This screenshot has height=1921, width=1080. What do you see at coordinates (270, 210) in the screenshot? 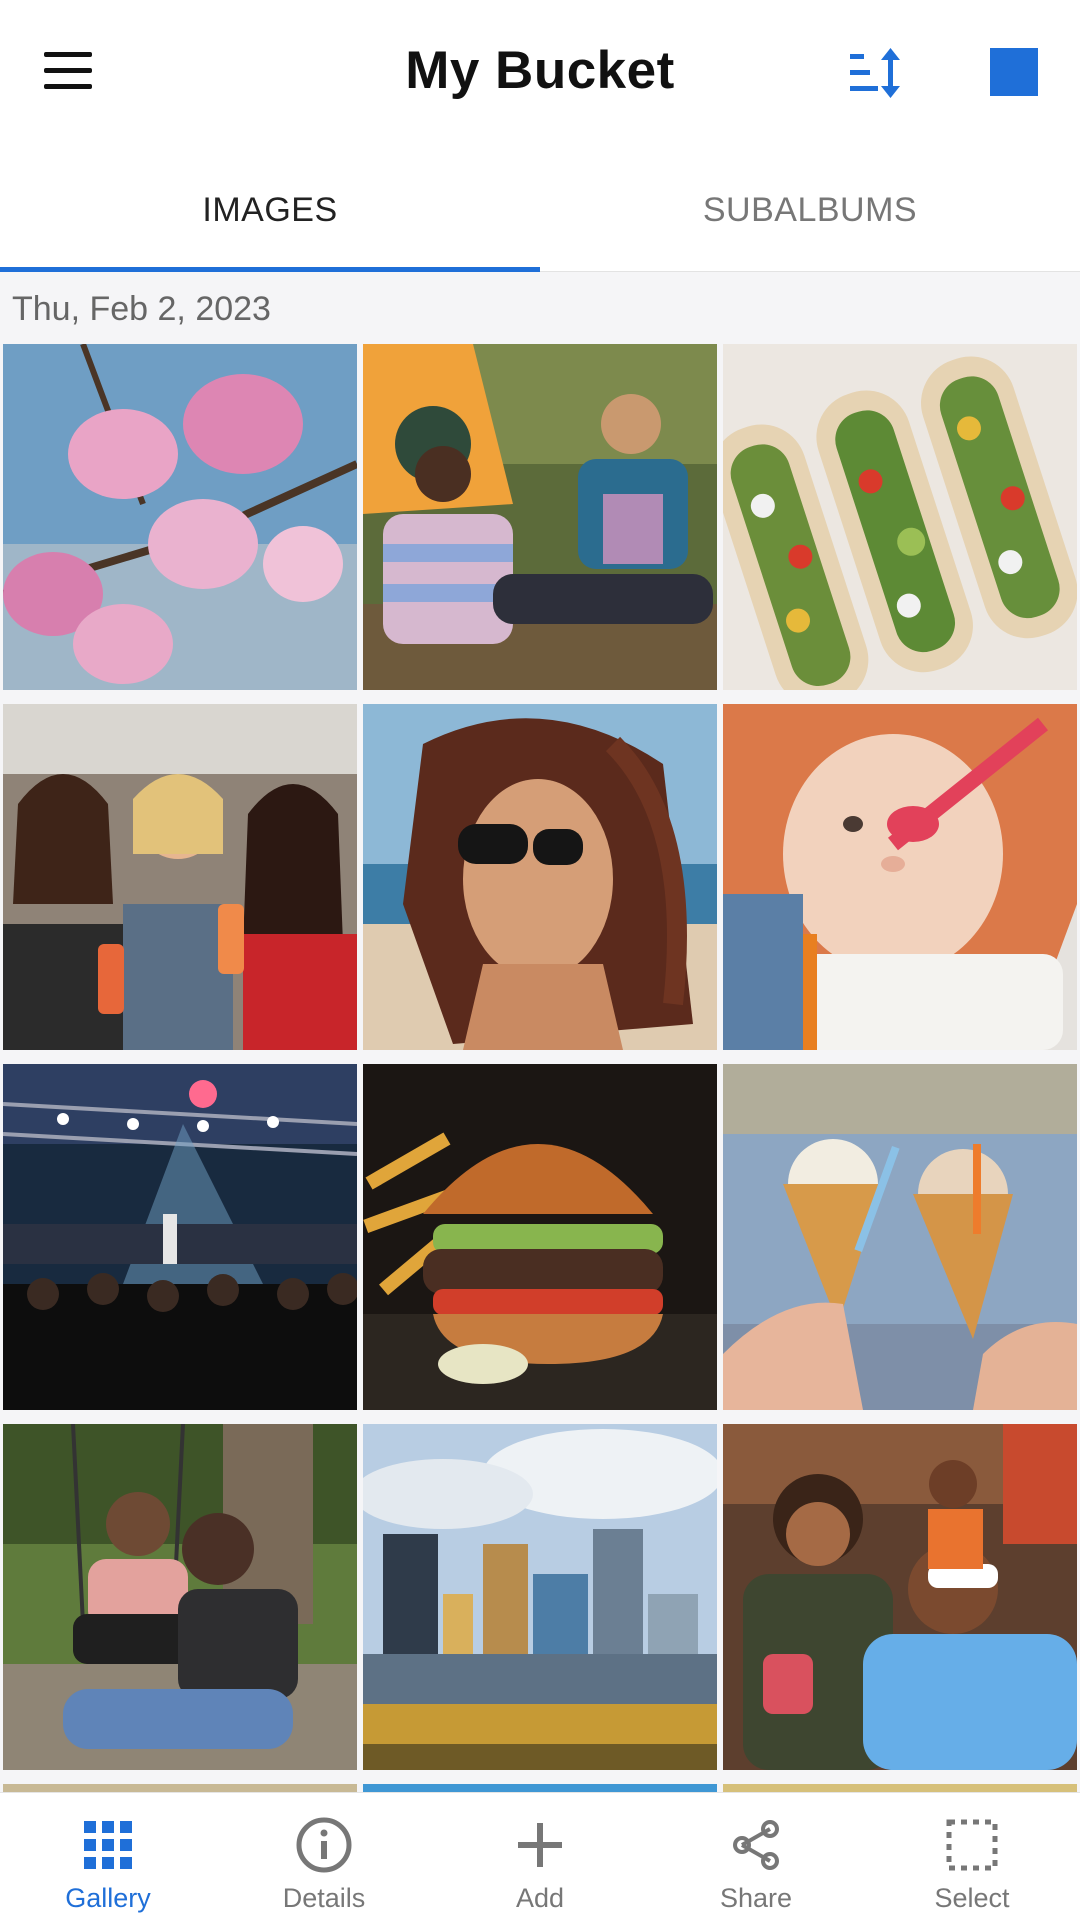
I see `tab-images: IMAGES` at bounding box center [270, 210].